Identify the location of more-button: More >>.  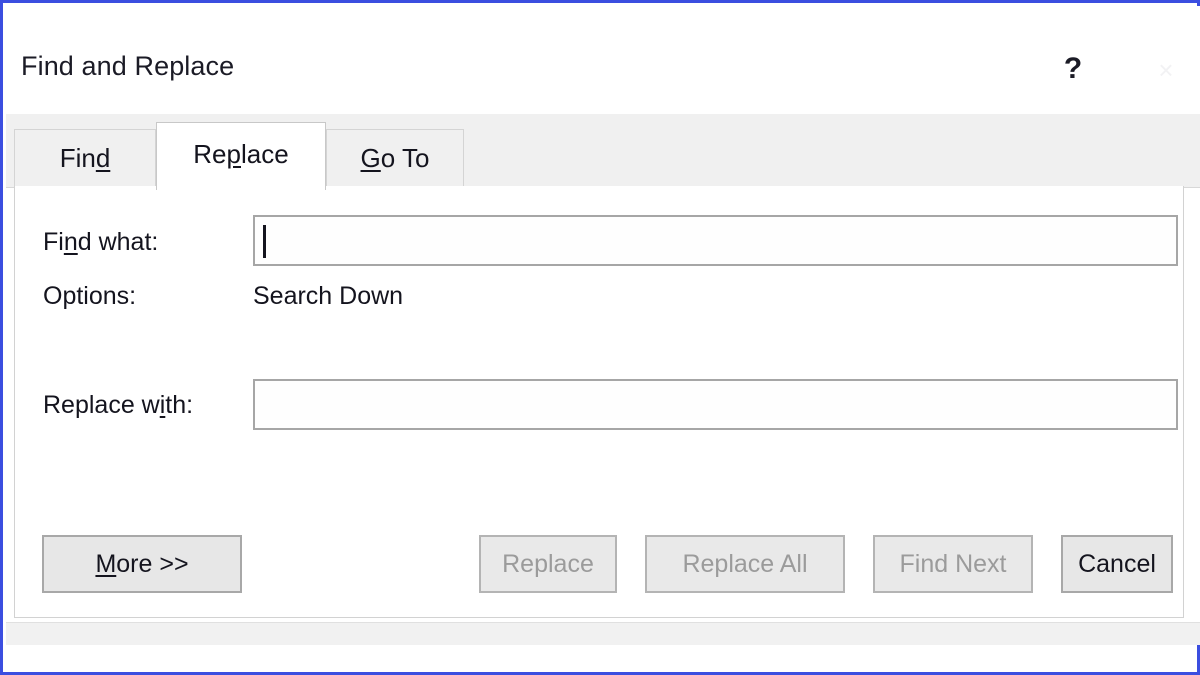
(142, 564).